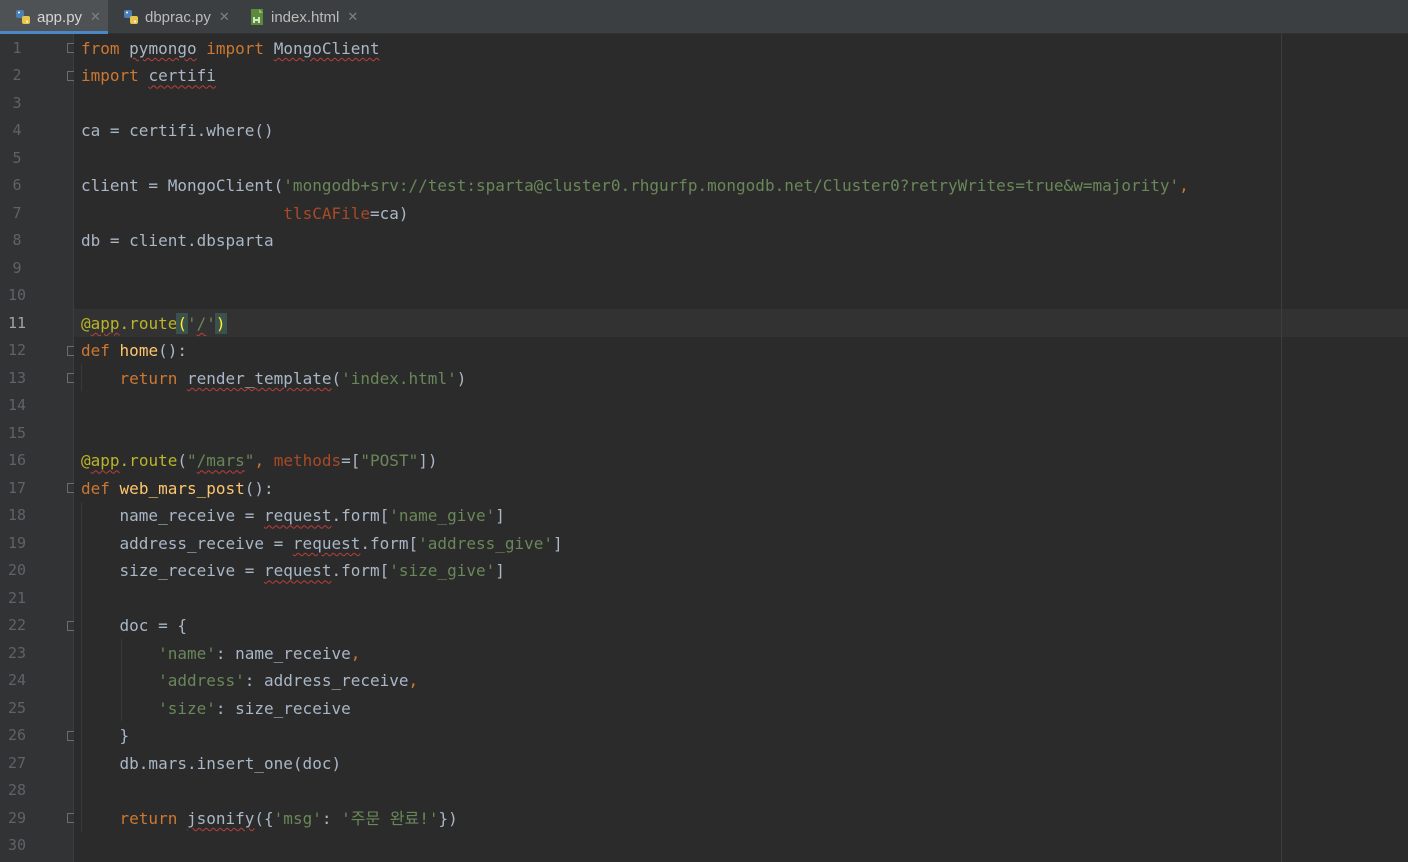 The image size is (1408, 862). I want to click on code-line: size_receive = request.form['size_give'], so click(293, 571).